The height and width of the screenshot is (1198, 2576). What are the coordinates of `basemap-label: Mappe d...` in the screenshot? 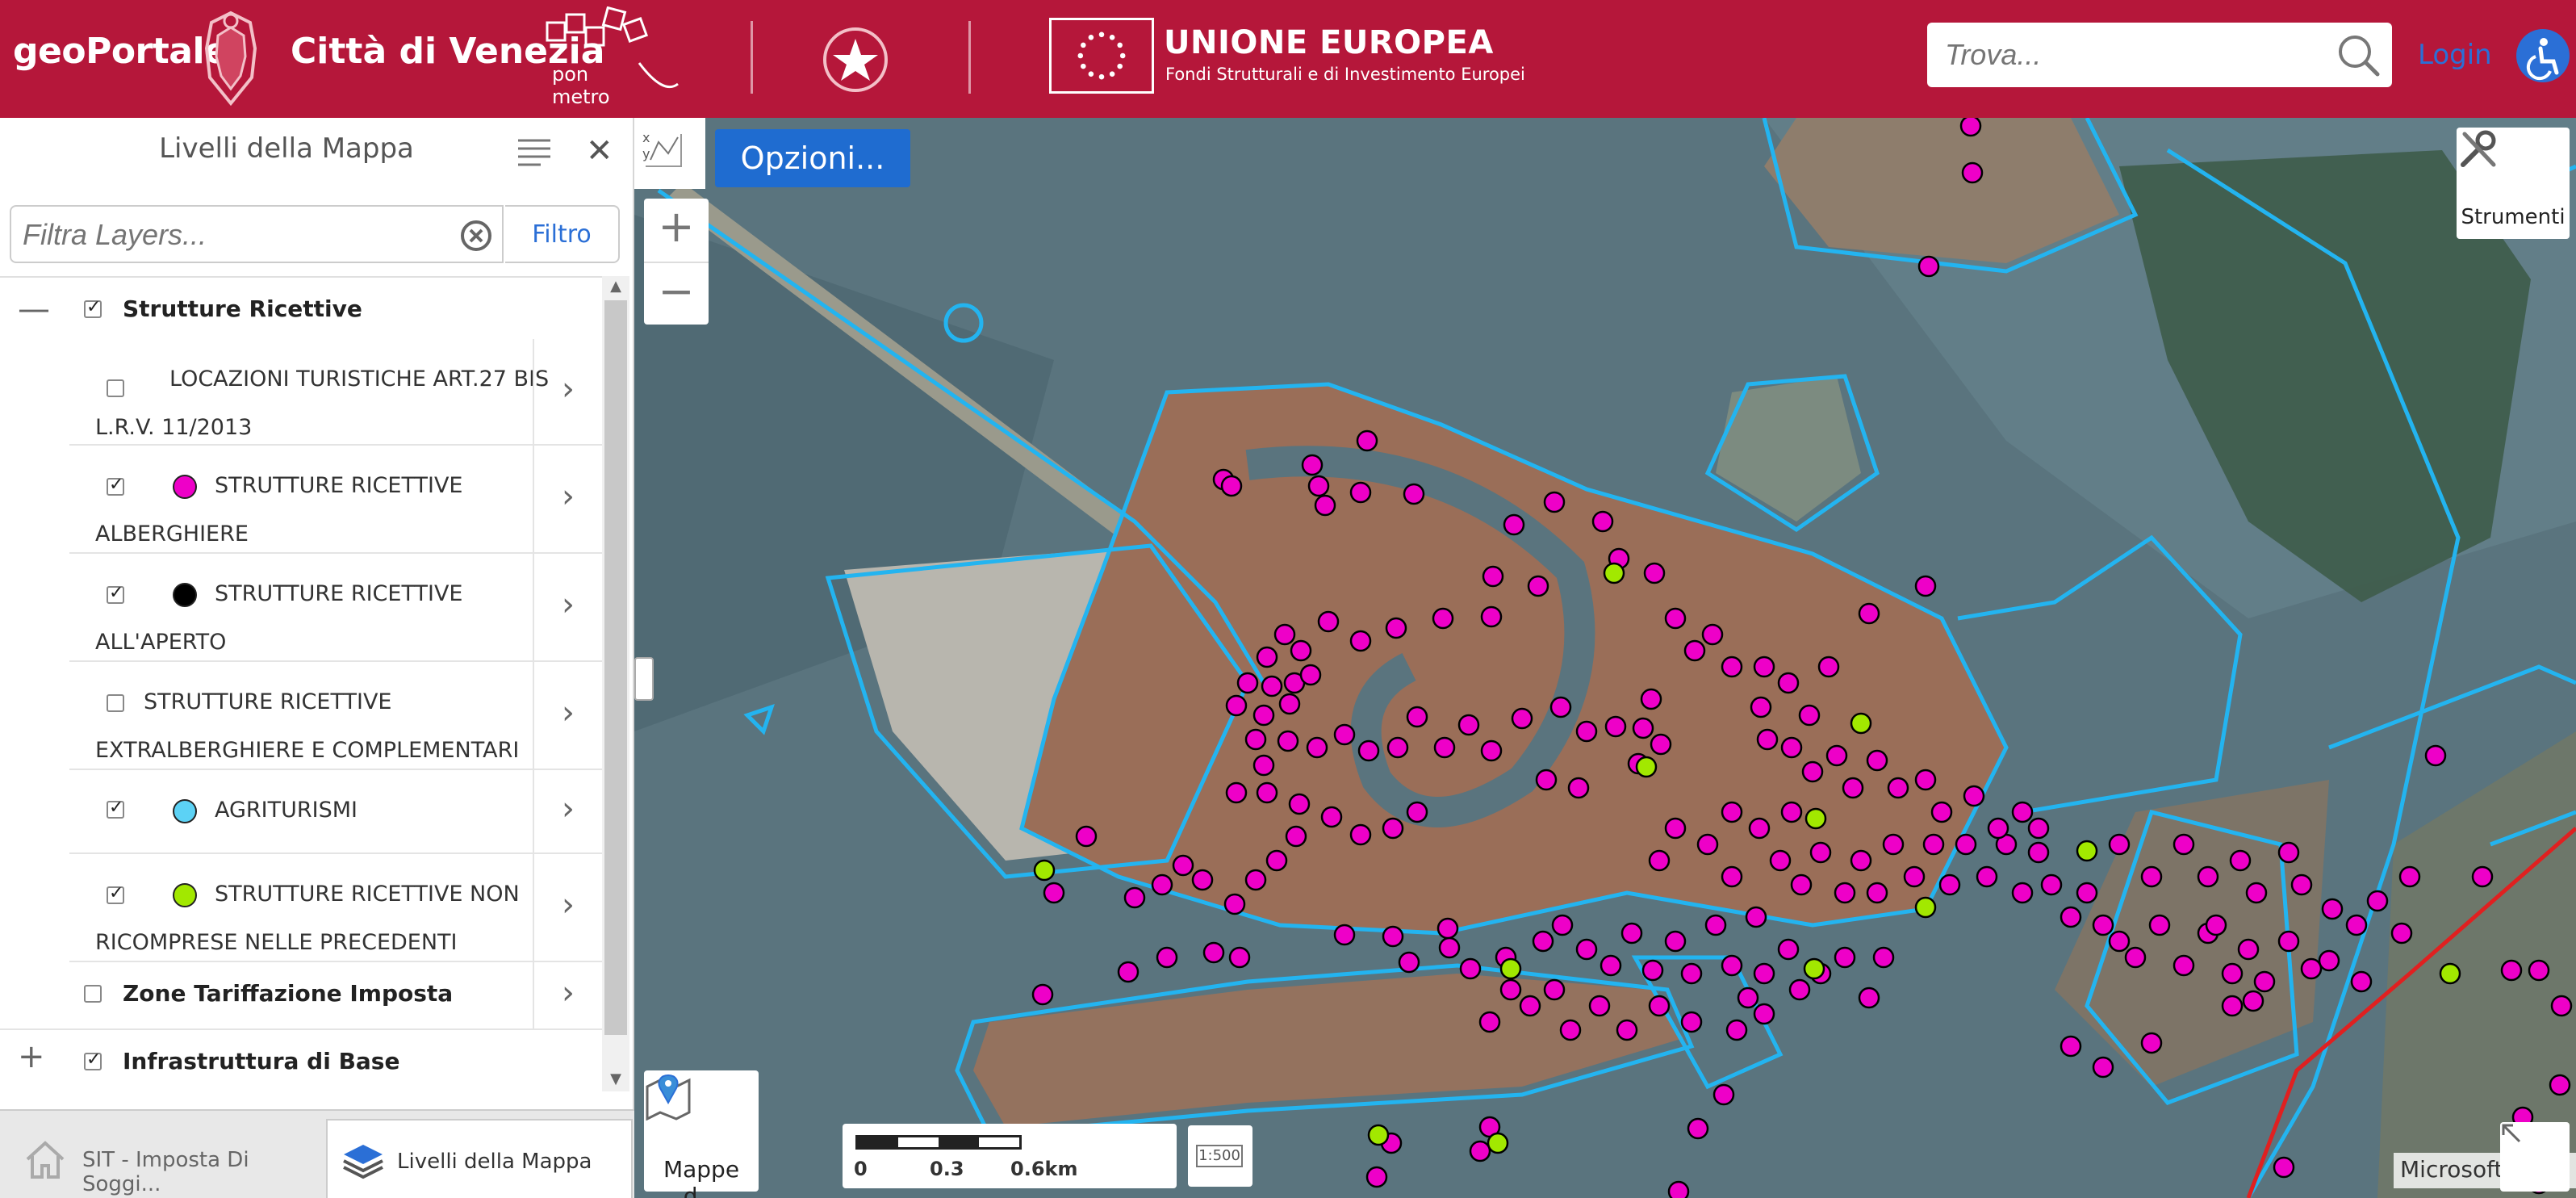 It's located at (701, 1177).